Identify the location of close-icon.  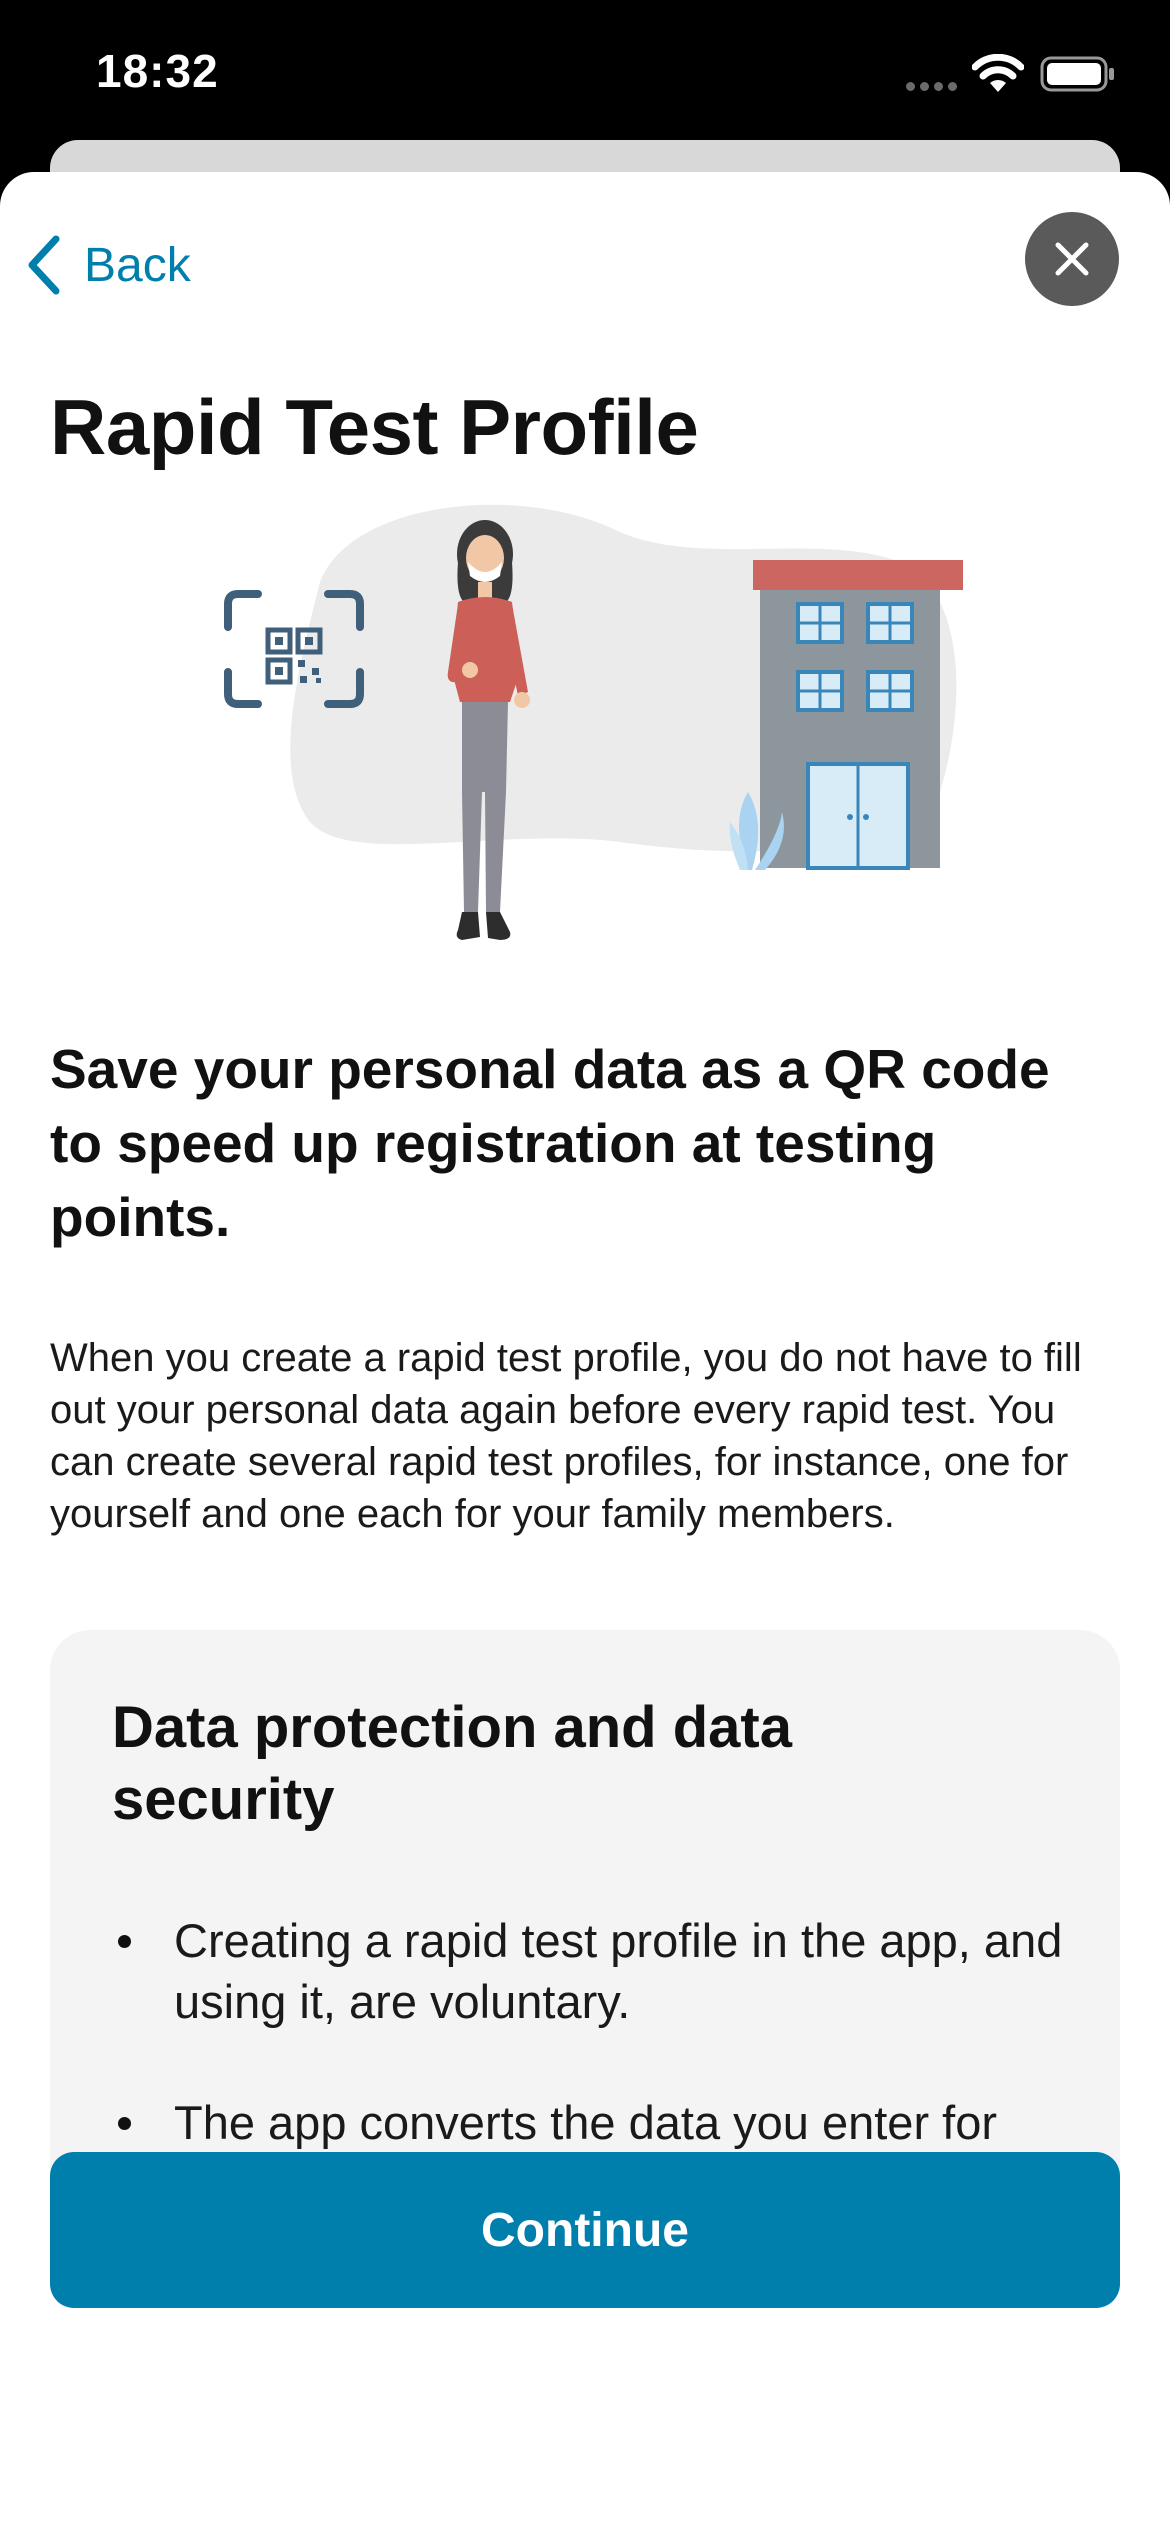
(1072, 259).